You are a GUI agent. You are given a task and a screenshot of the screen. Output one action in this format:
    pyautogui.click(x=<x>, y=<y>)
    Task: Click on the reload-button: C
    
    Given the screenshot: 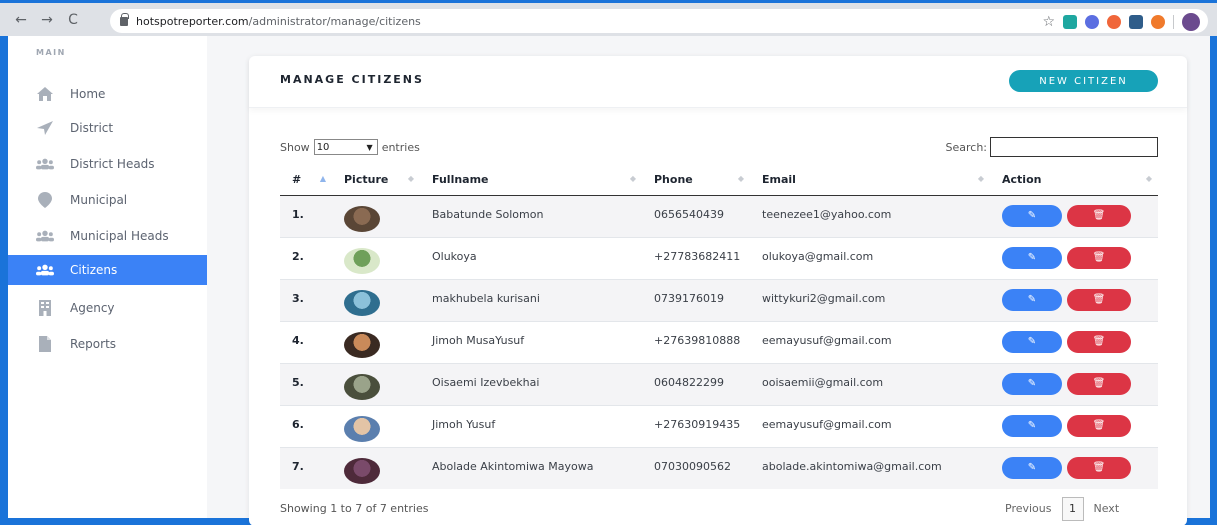 What is the action you would take?
    pyautogui.click(x=73, y=20)
    